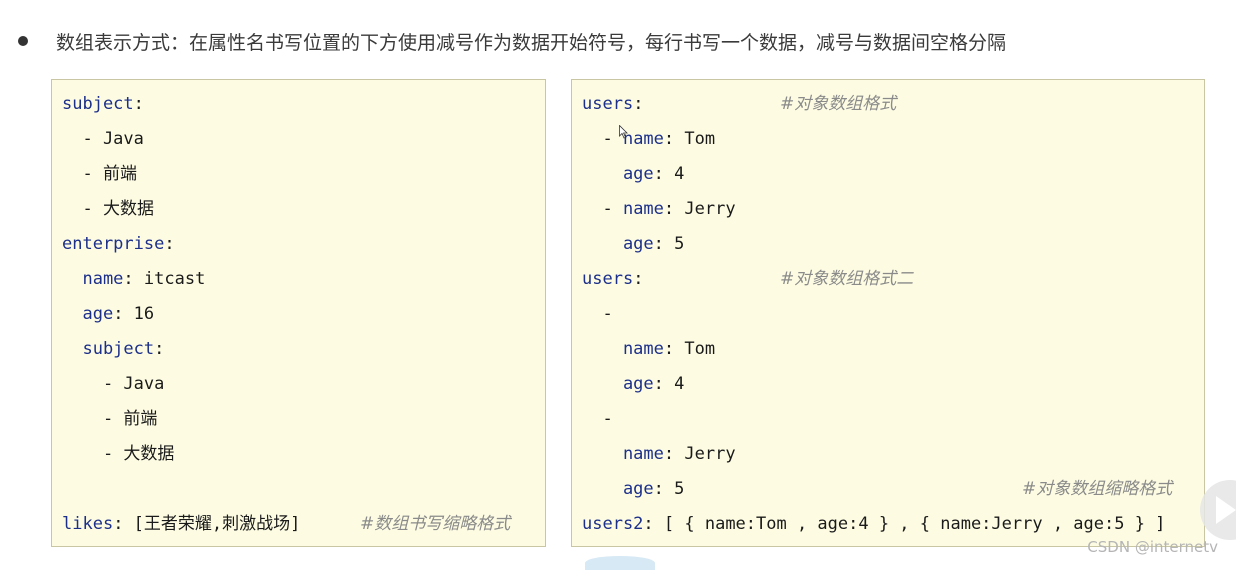  Describe the element at coordinates (1097, 489) in the screenshot. I see `yaml-comment: #对象数组缩略格式` at that location.